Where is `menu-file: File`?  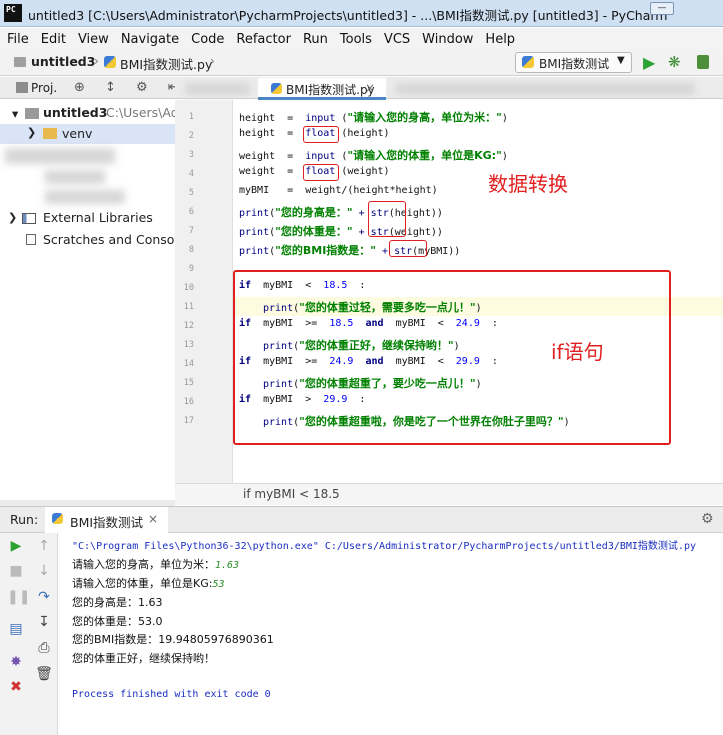
menu-file: File is located at coordinates (18, 39).